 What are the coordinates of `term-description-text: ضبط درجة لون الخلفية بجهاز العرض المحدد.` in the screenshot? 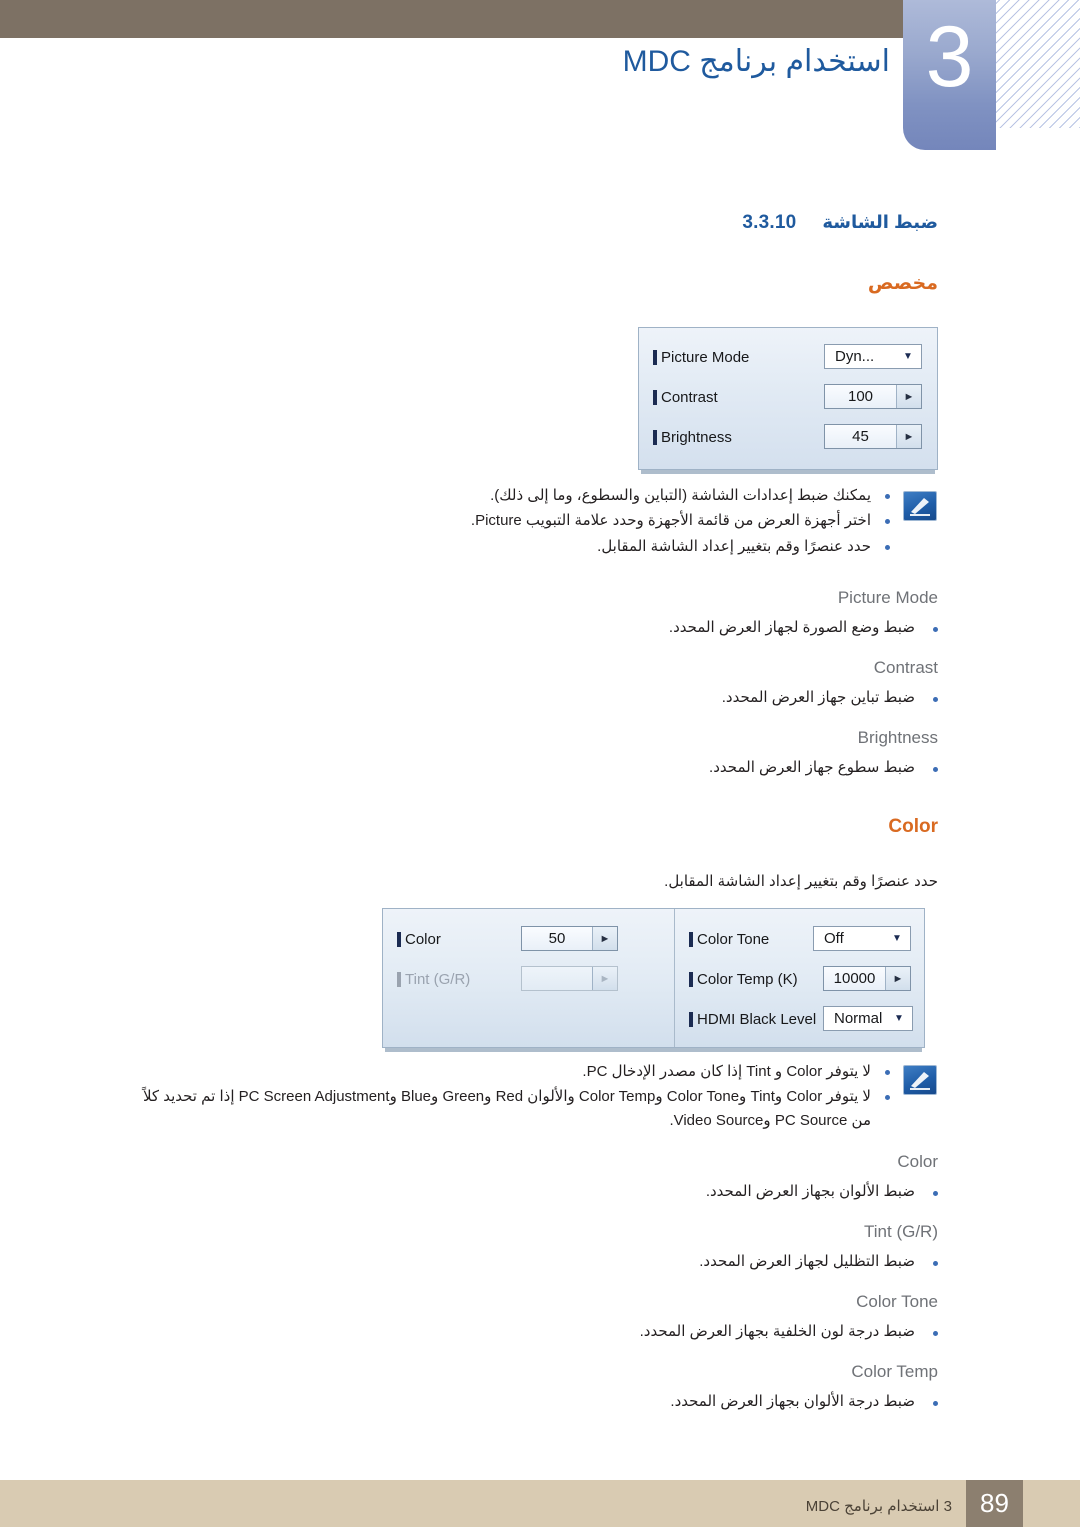 It's located at (777, 1331).